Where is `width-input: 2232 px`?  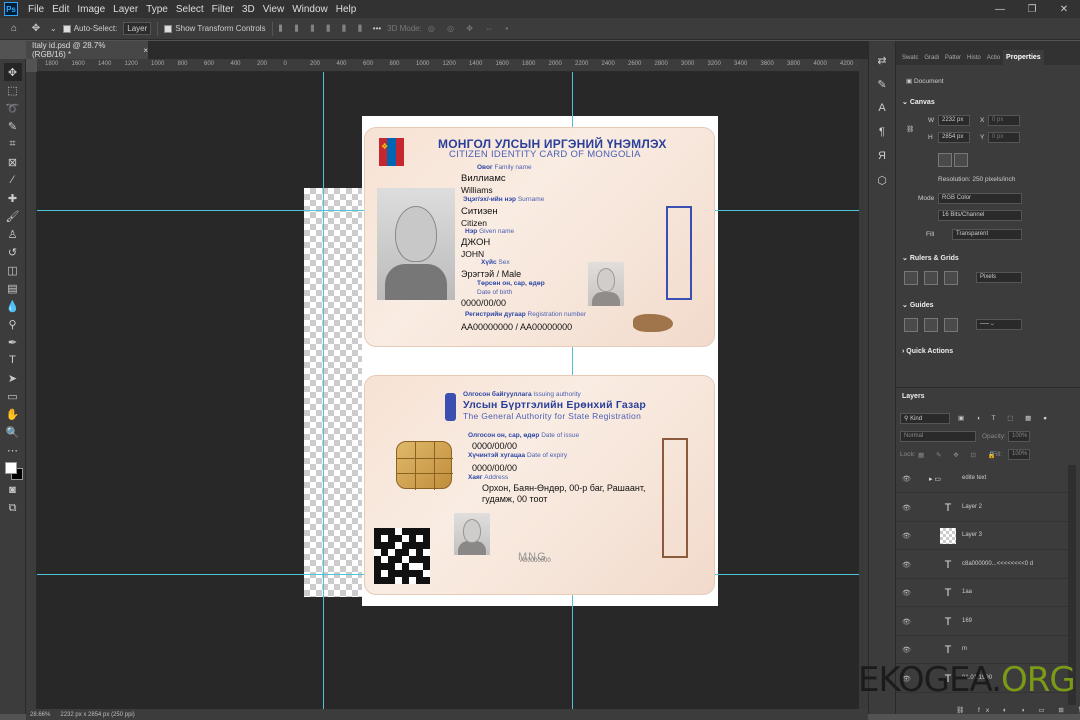 width-input: 2232 px is located at coordinates (954, 120).